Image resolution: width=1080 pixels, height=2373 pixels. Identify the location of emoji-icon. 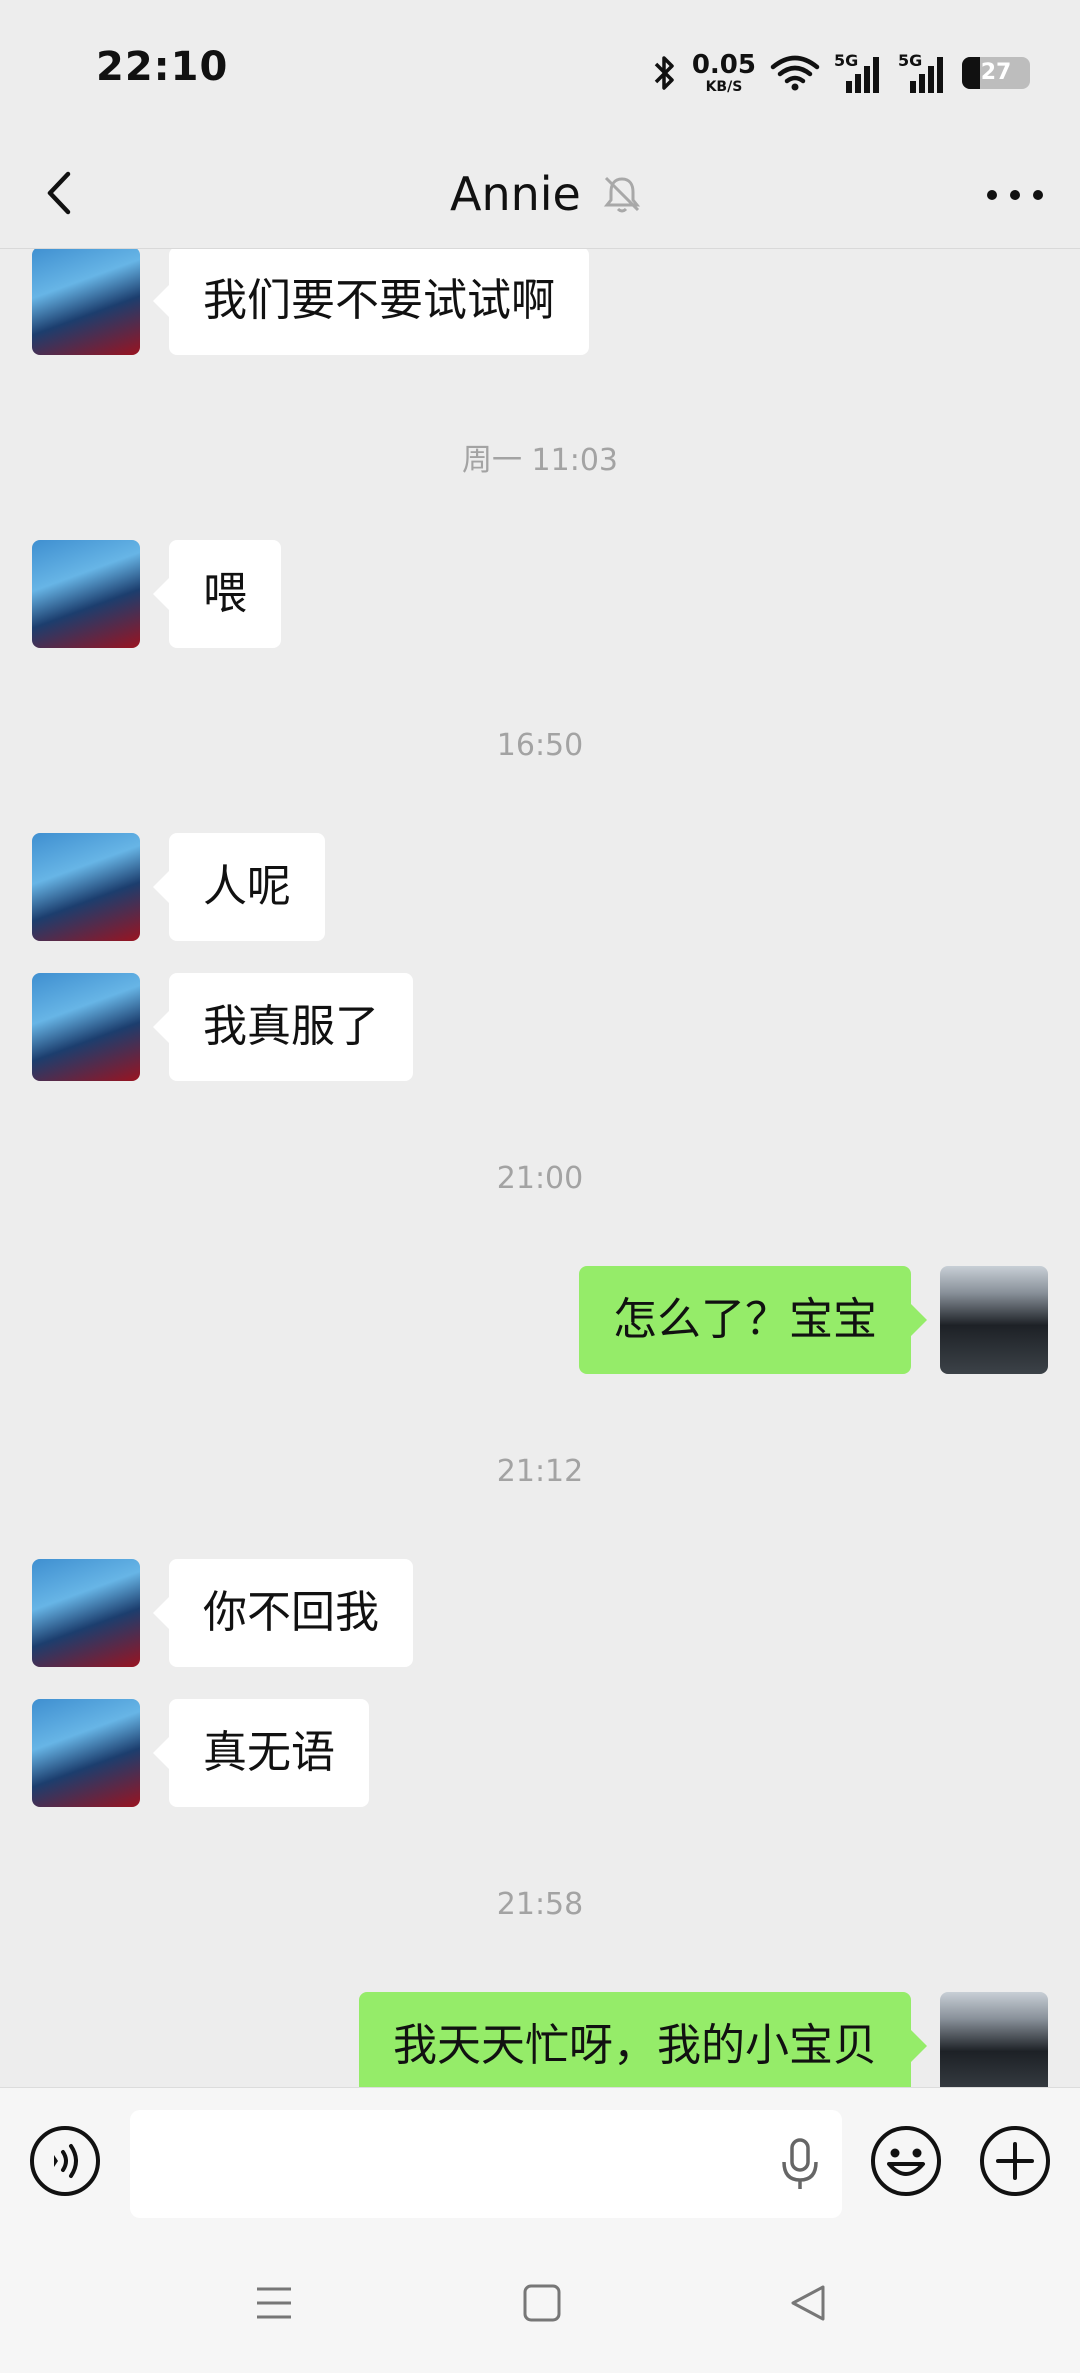
(906, 2161).